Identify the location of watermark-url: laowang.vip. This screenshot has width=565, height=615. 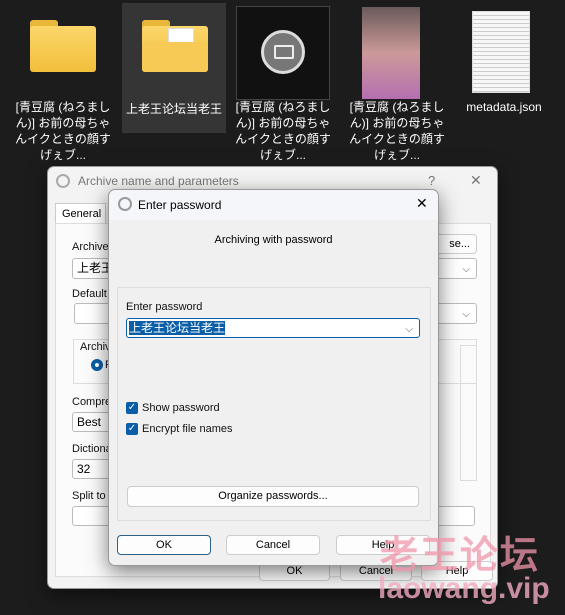
(464, 588).